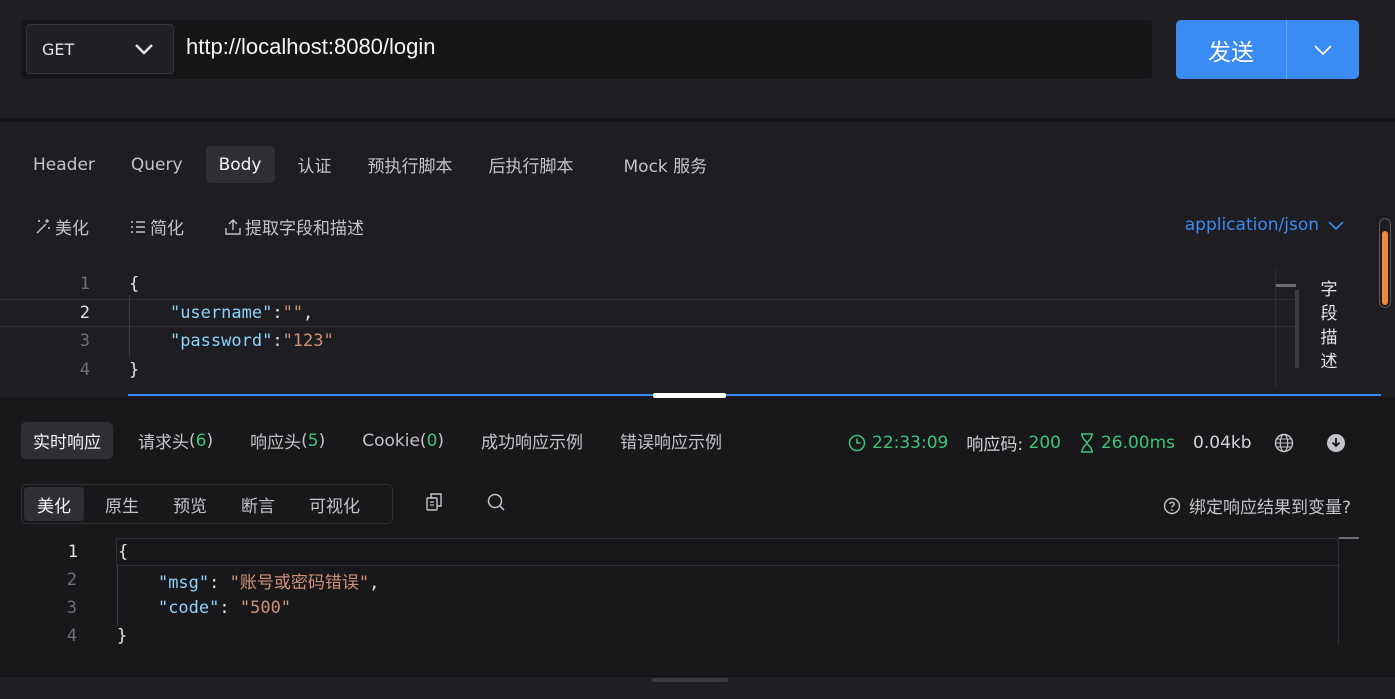 Image resolution: width=1395 pixels, height=699 pixels. I want to click on code-line: 3 "password":"123", so click(647, 341).